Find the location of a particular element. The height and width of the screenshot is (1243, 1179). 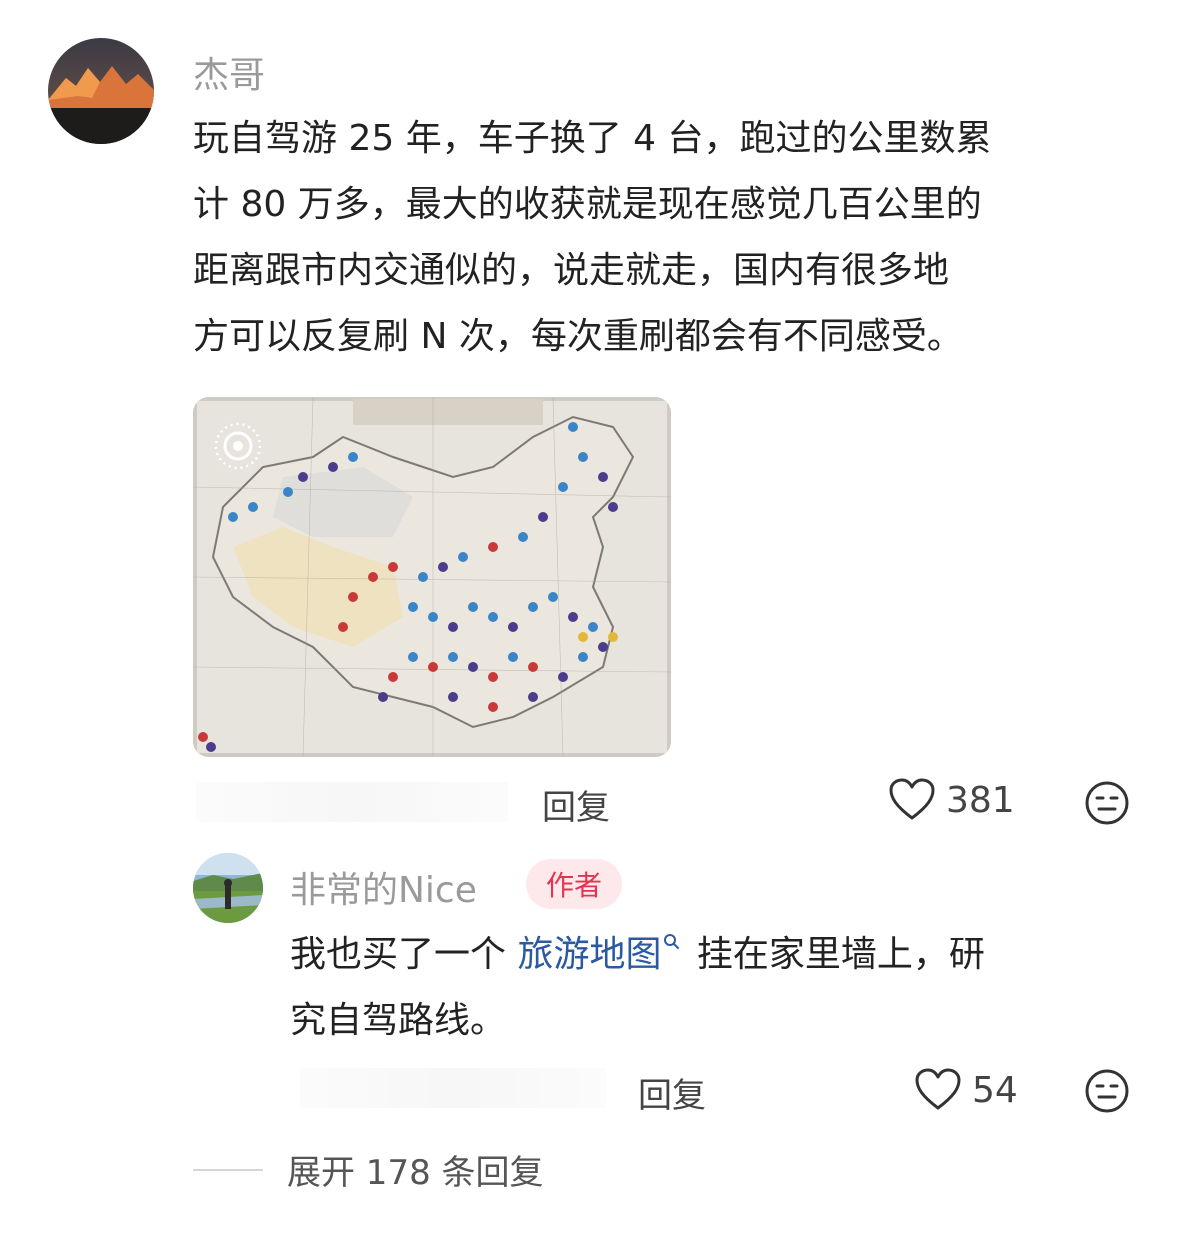

search-icon is located at coordinates (672, 943).